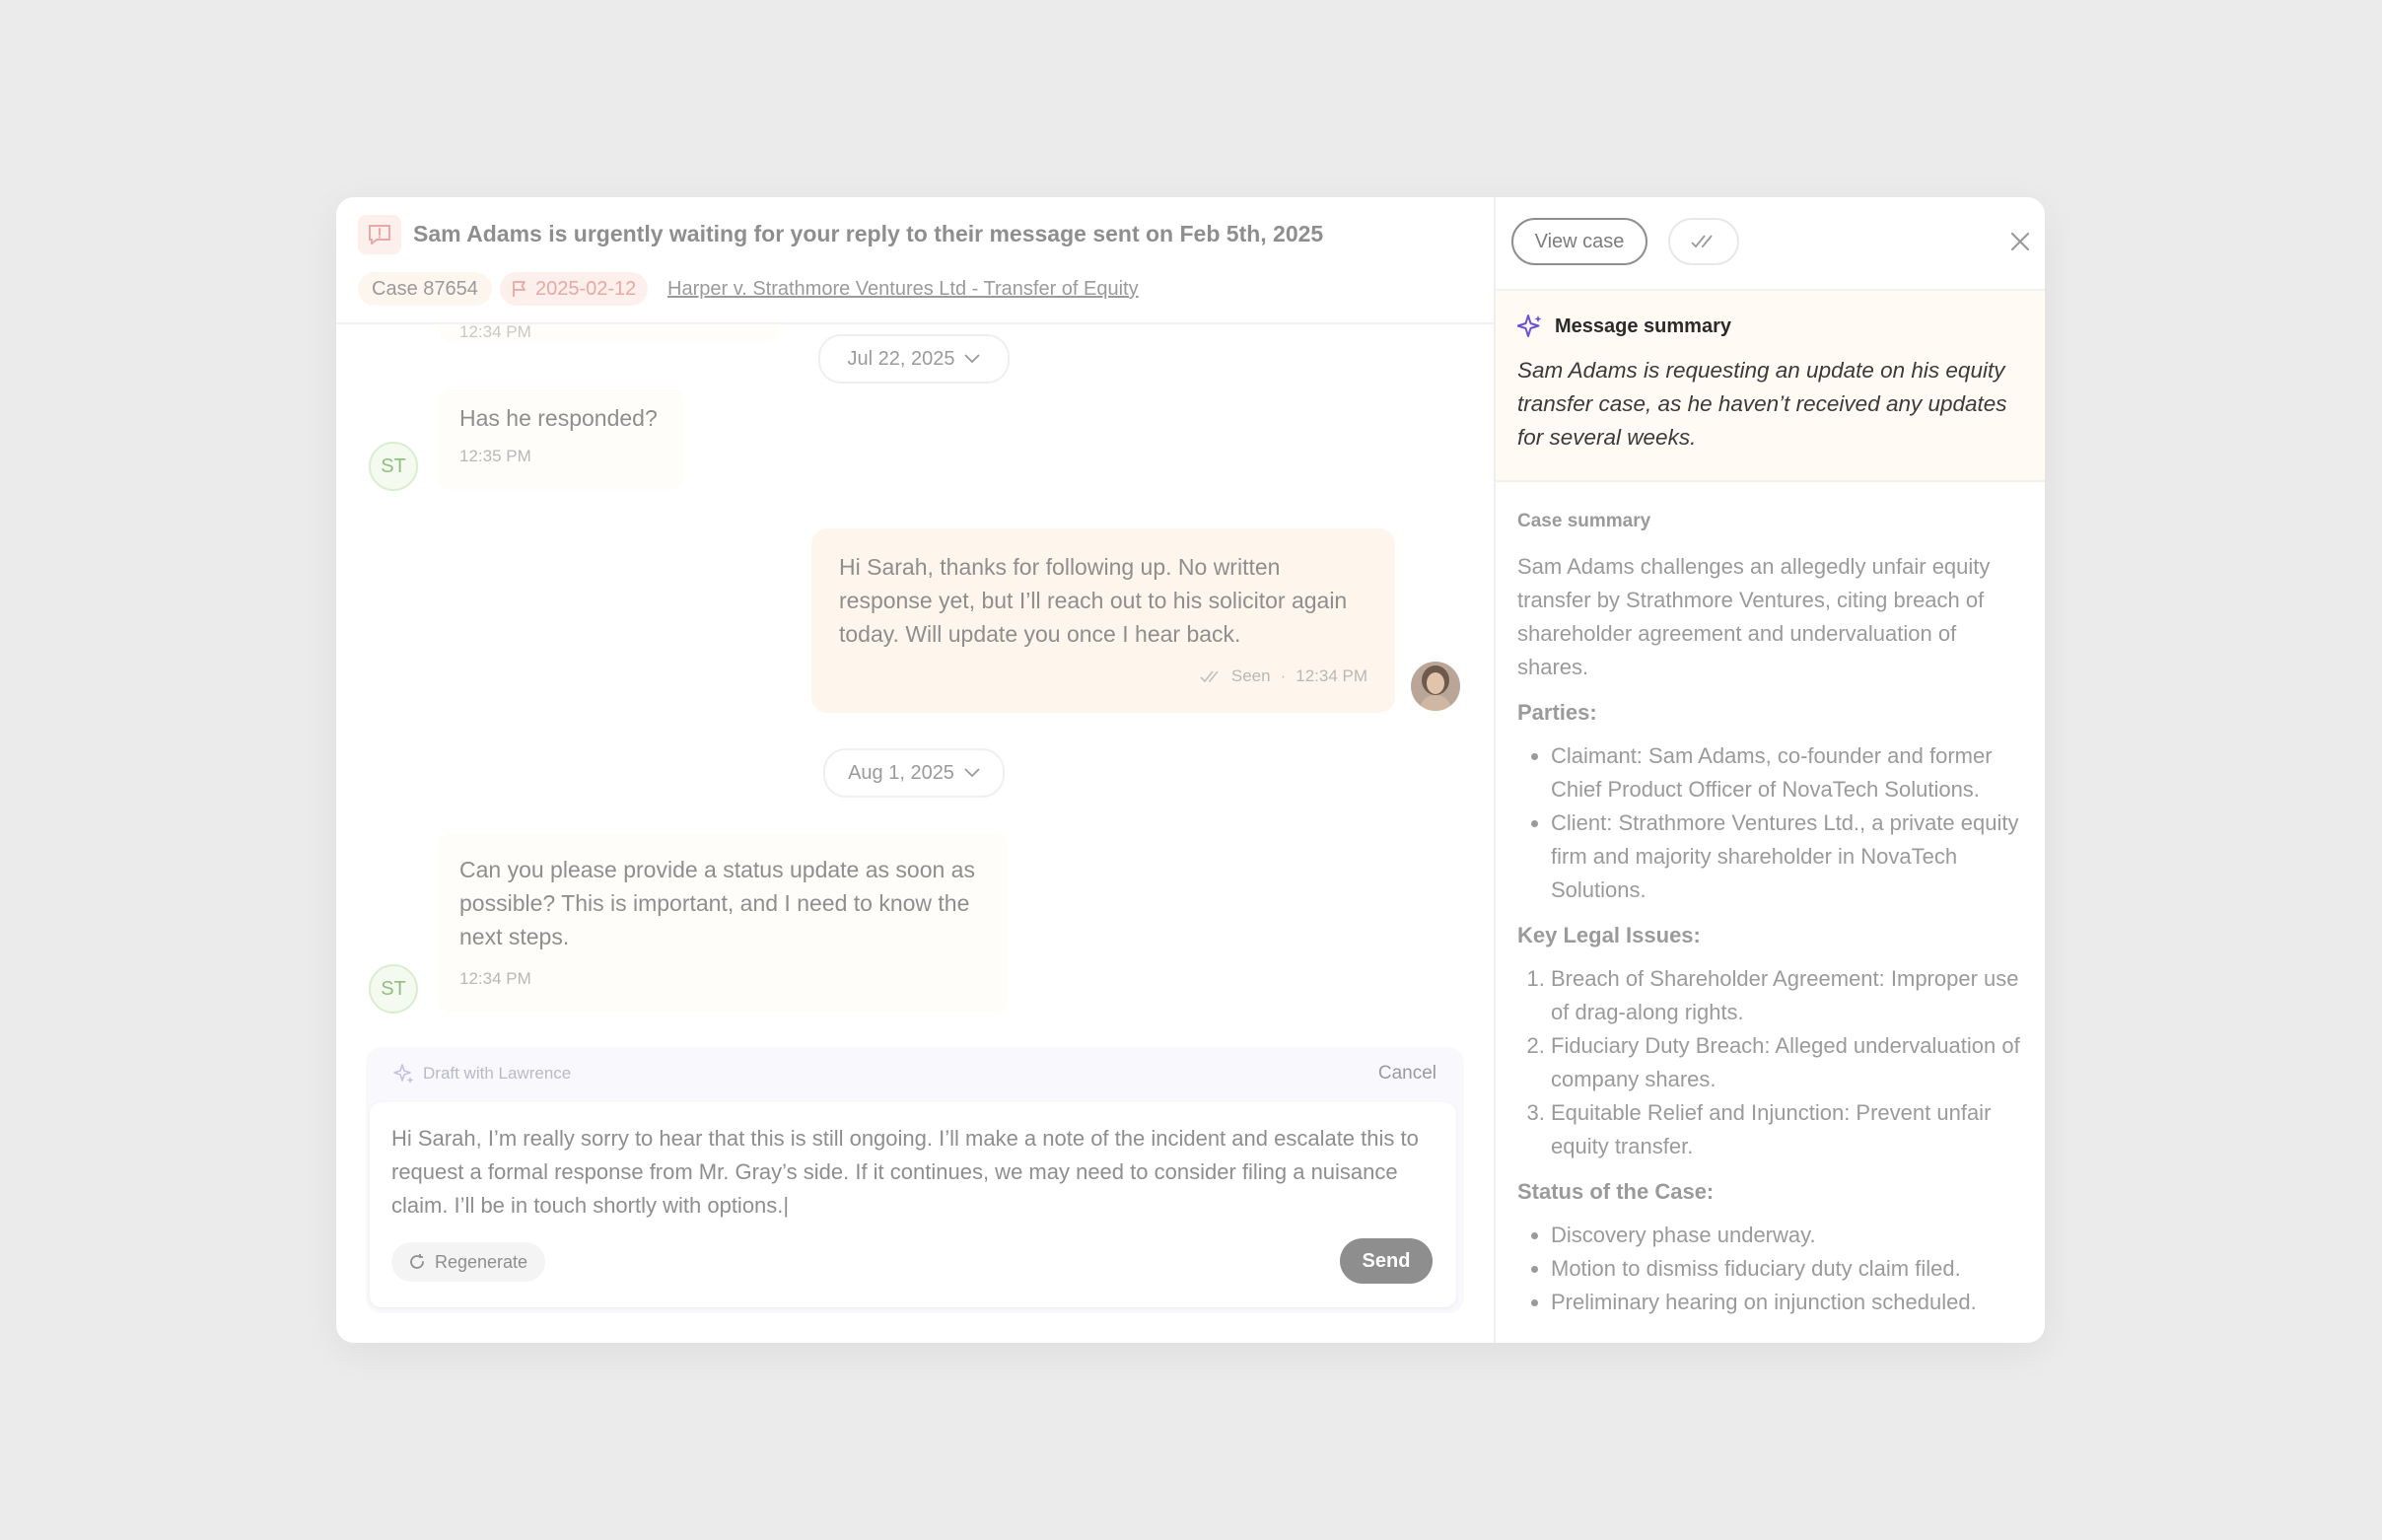  What do you see at coordinates (1791, 1235) in the screenshot?
I see `list-item: Discovery phase underway.` at bounding box center [1791, 1235].